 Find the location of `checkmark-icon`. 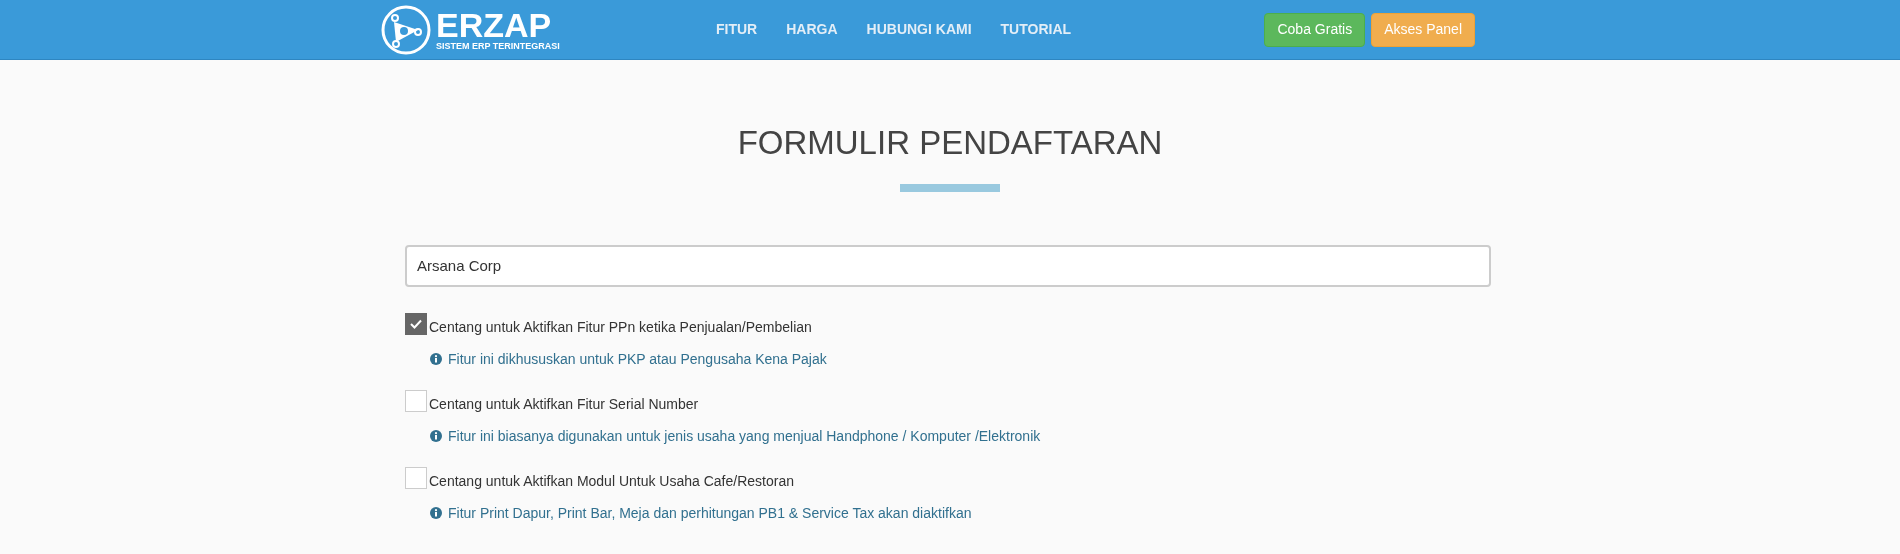

checkmark-icon is located at coordinates (416, 324).